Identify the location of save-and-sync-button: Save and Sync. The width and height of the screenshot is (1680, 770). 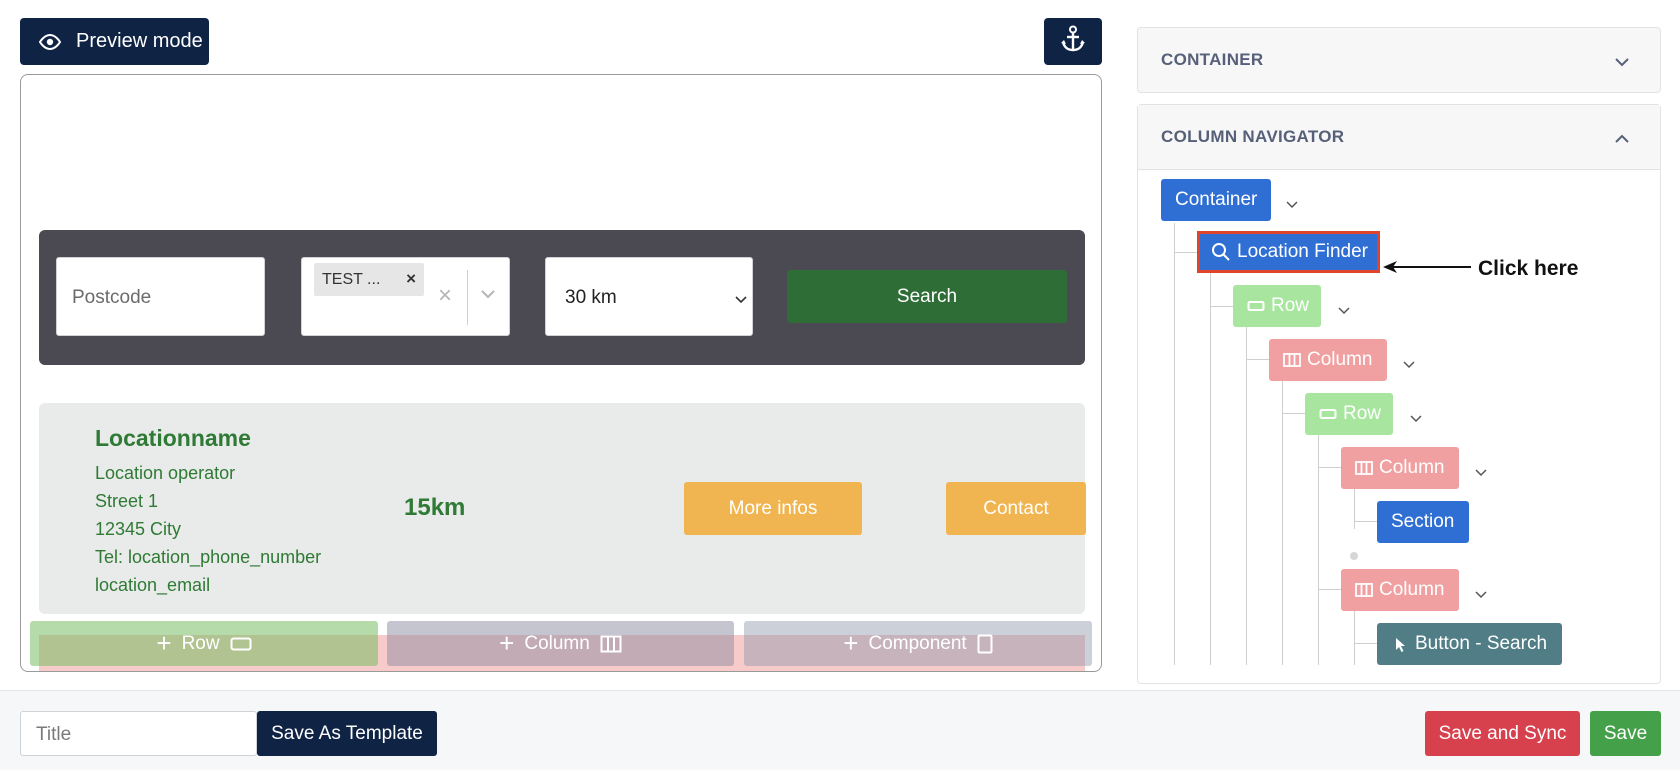
(1502, 733).